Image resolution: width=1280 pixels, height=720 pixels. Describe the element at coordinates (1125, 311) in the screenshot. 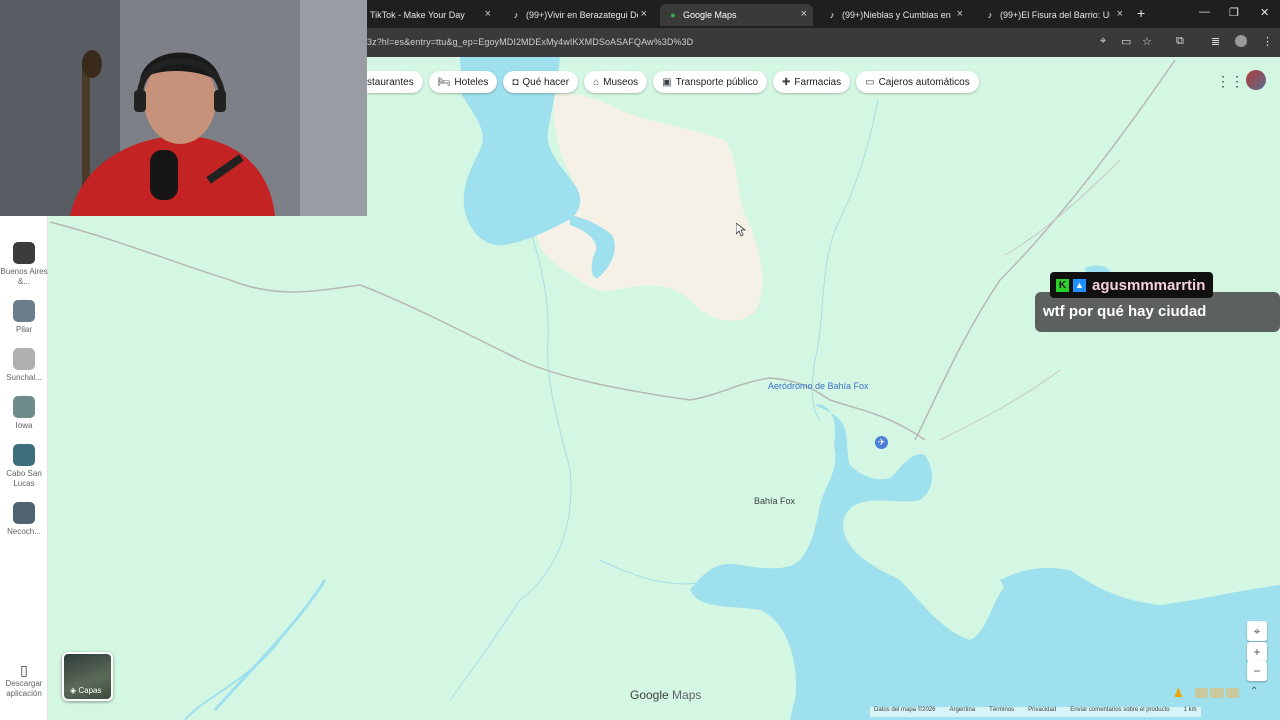

I see `chat-message: wtf por qué hay ciudad` at that location.